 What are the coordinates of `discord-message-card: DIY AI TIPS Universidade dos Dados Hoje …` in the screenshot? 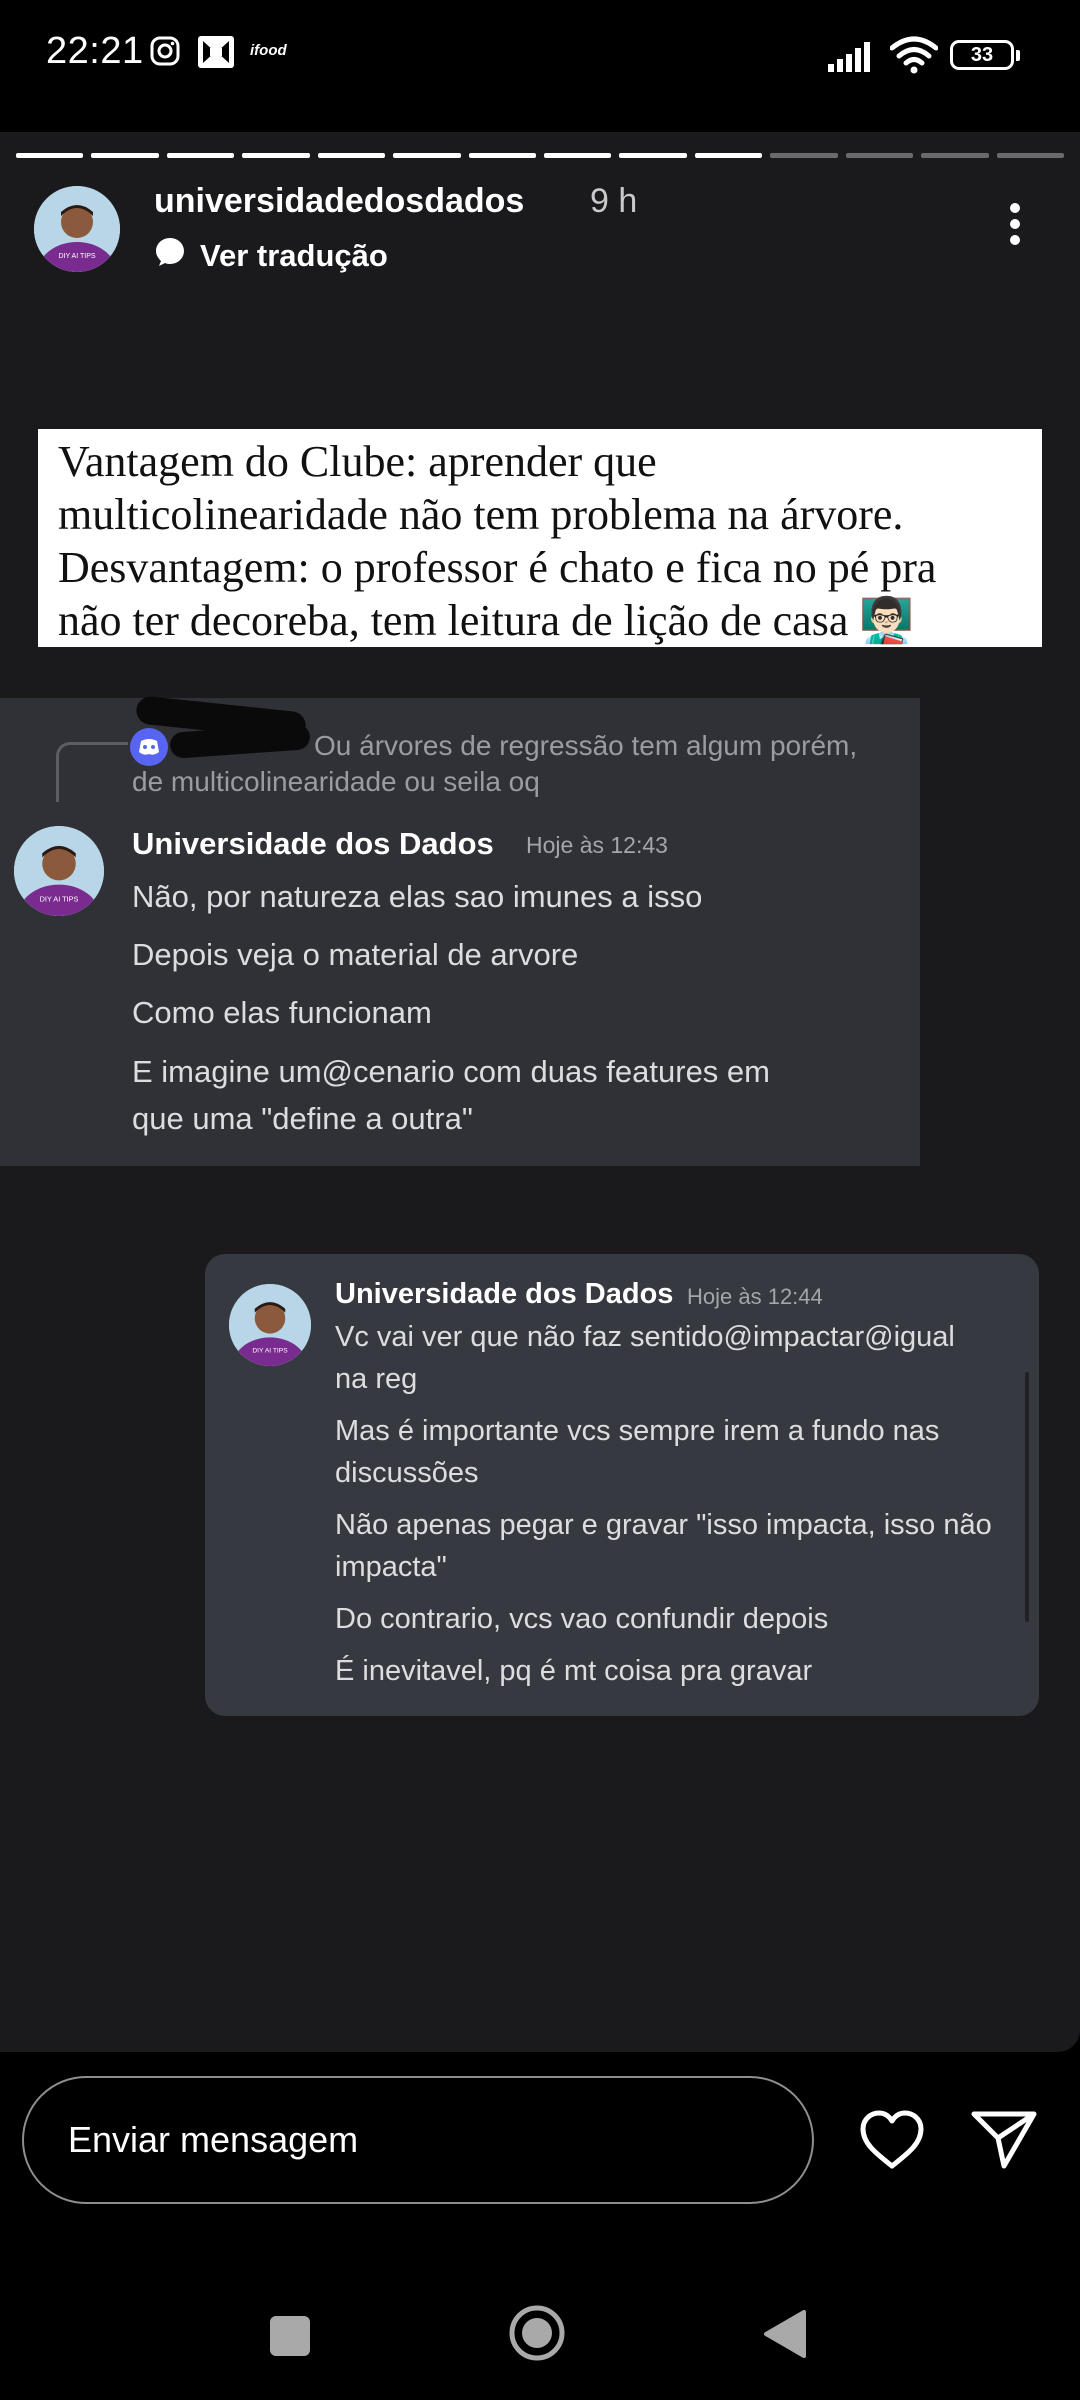 It's located at (622, 1485).